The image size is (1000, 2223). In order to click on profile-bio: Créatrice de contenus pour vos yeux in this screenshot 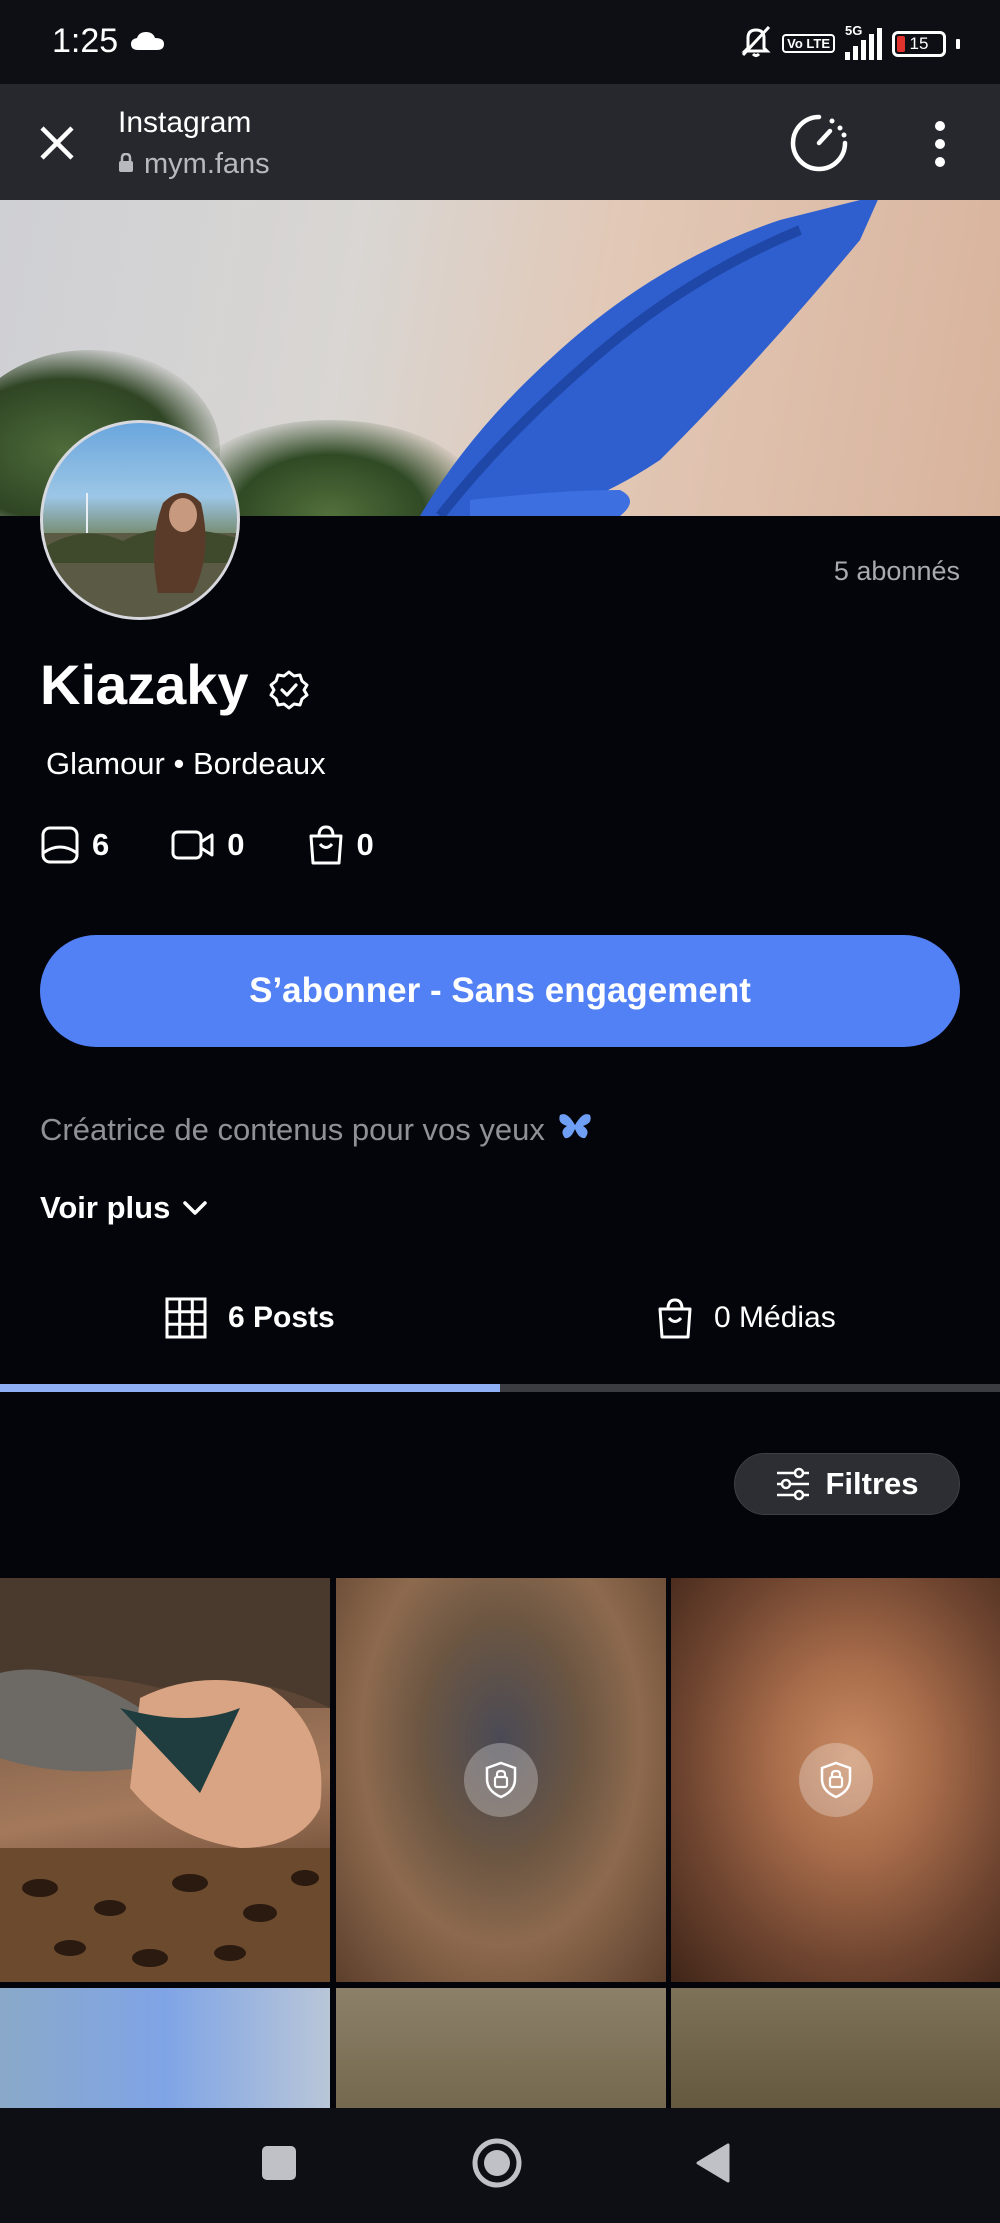, I will do `click(316, 1130)`.